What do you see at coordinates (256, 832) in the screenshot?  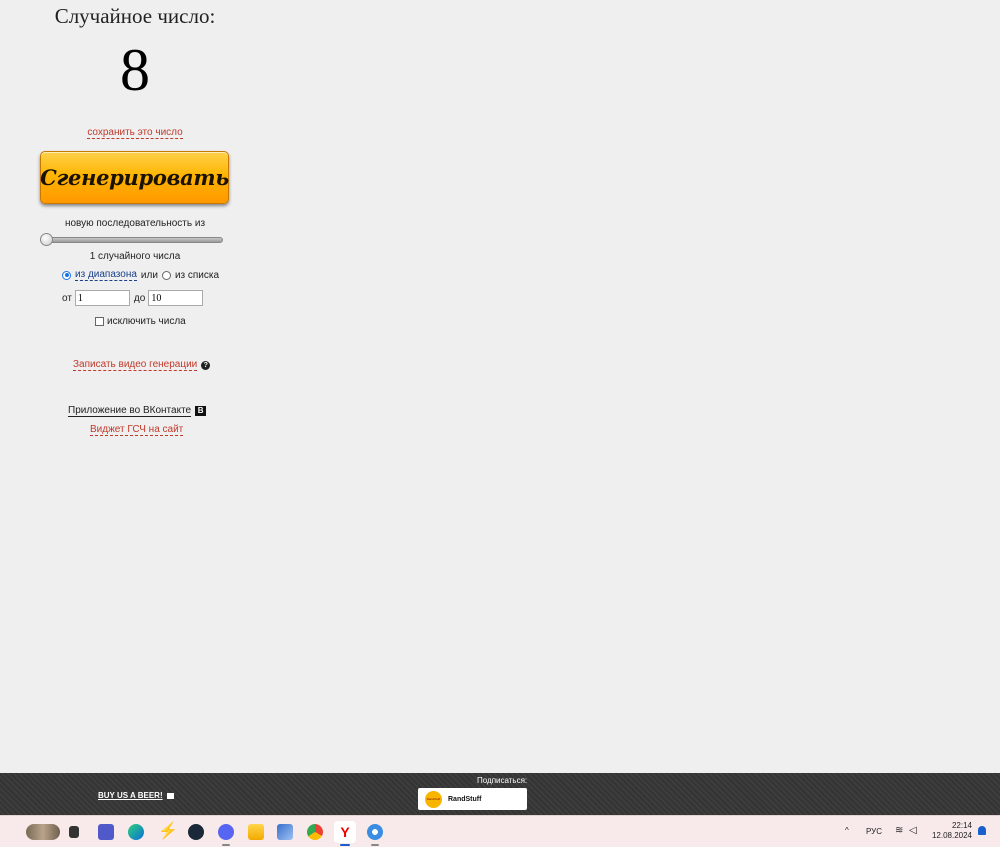 I see `file-explorer-icon` at bounding box center [256, 832].